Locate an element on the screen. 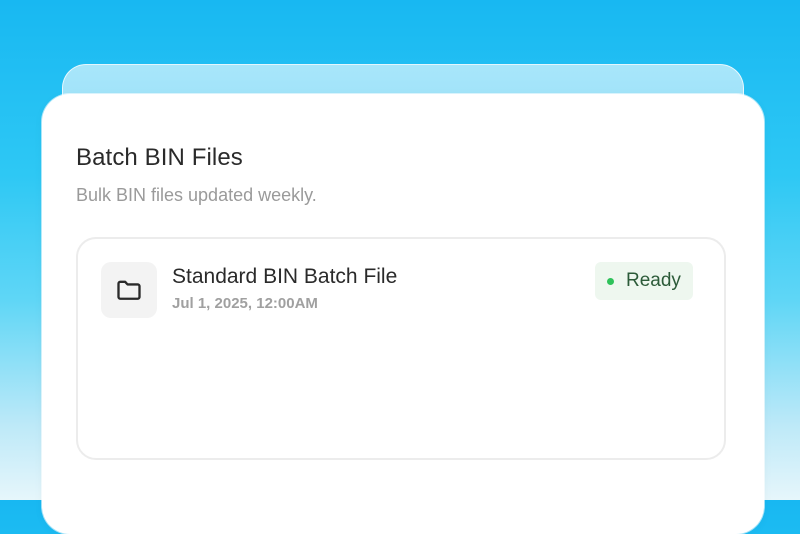 Image resolution: width=800 pixels, height=534 pixels. folder-icon is located at coordinates (129, 290).